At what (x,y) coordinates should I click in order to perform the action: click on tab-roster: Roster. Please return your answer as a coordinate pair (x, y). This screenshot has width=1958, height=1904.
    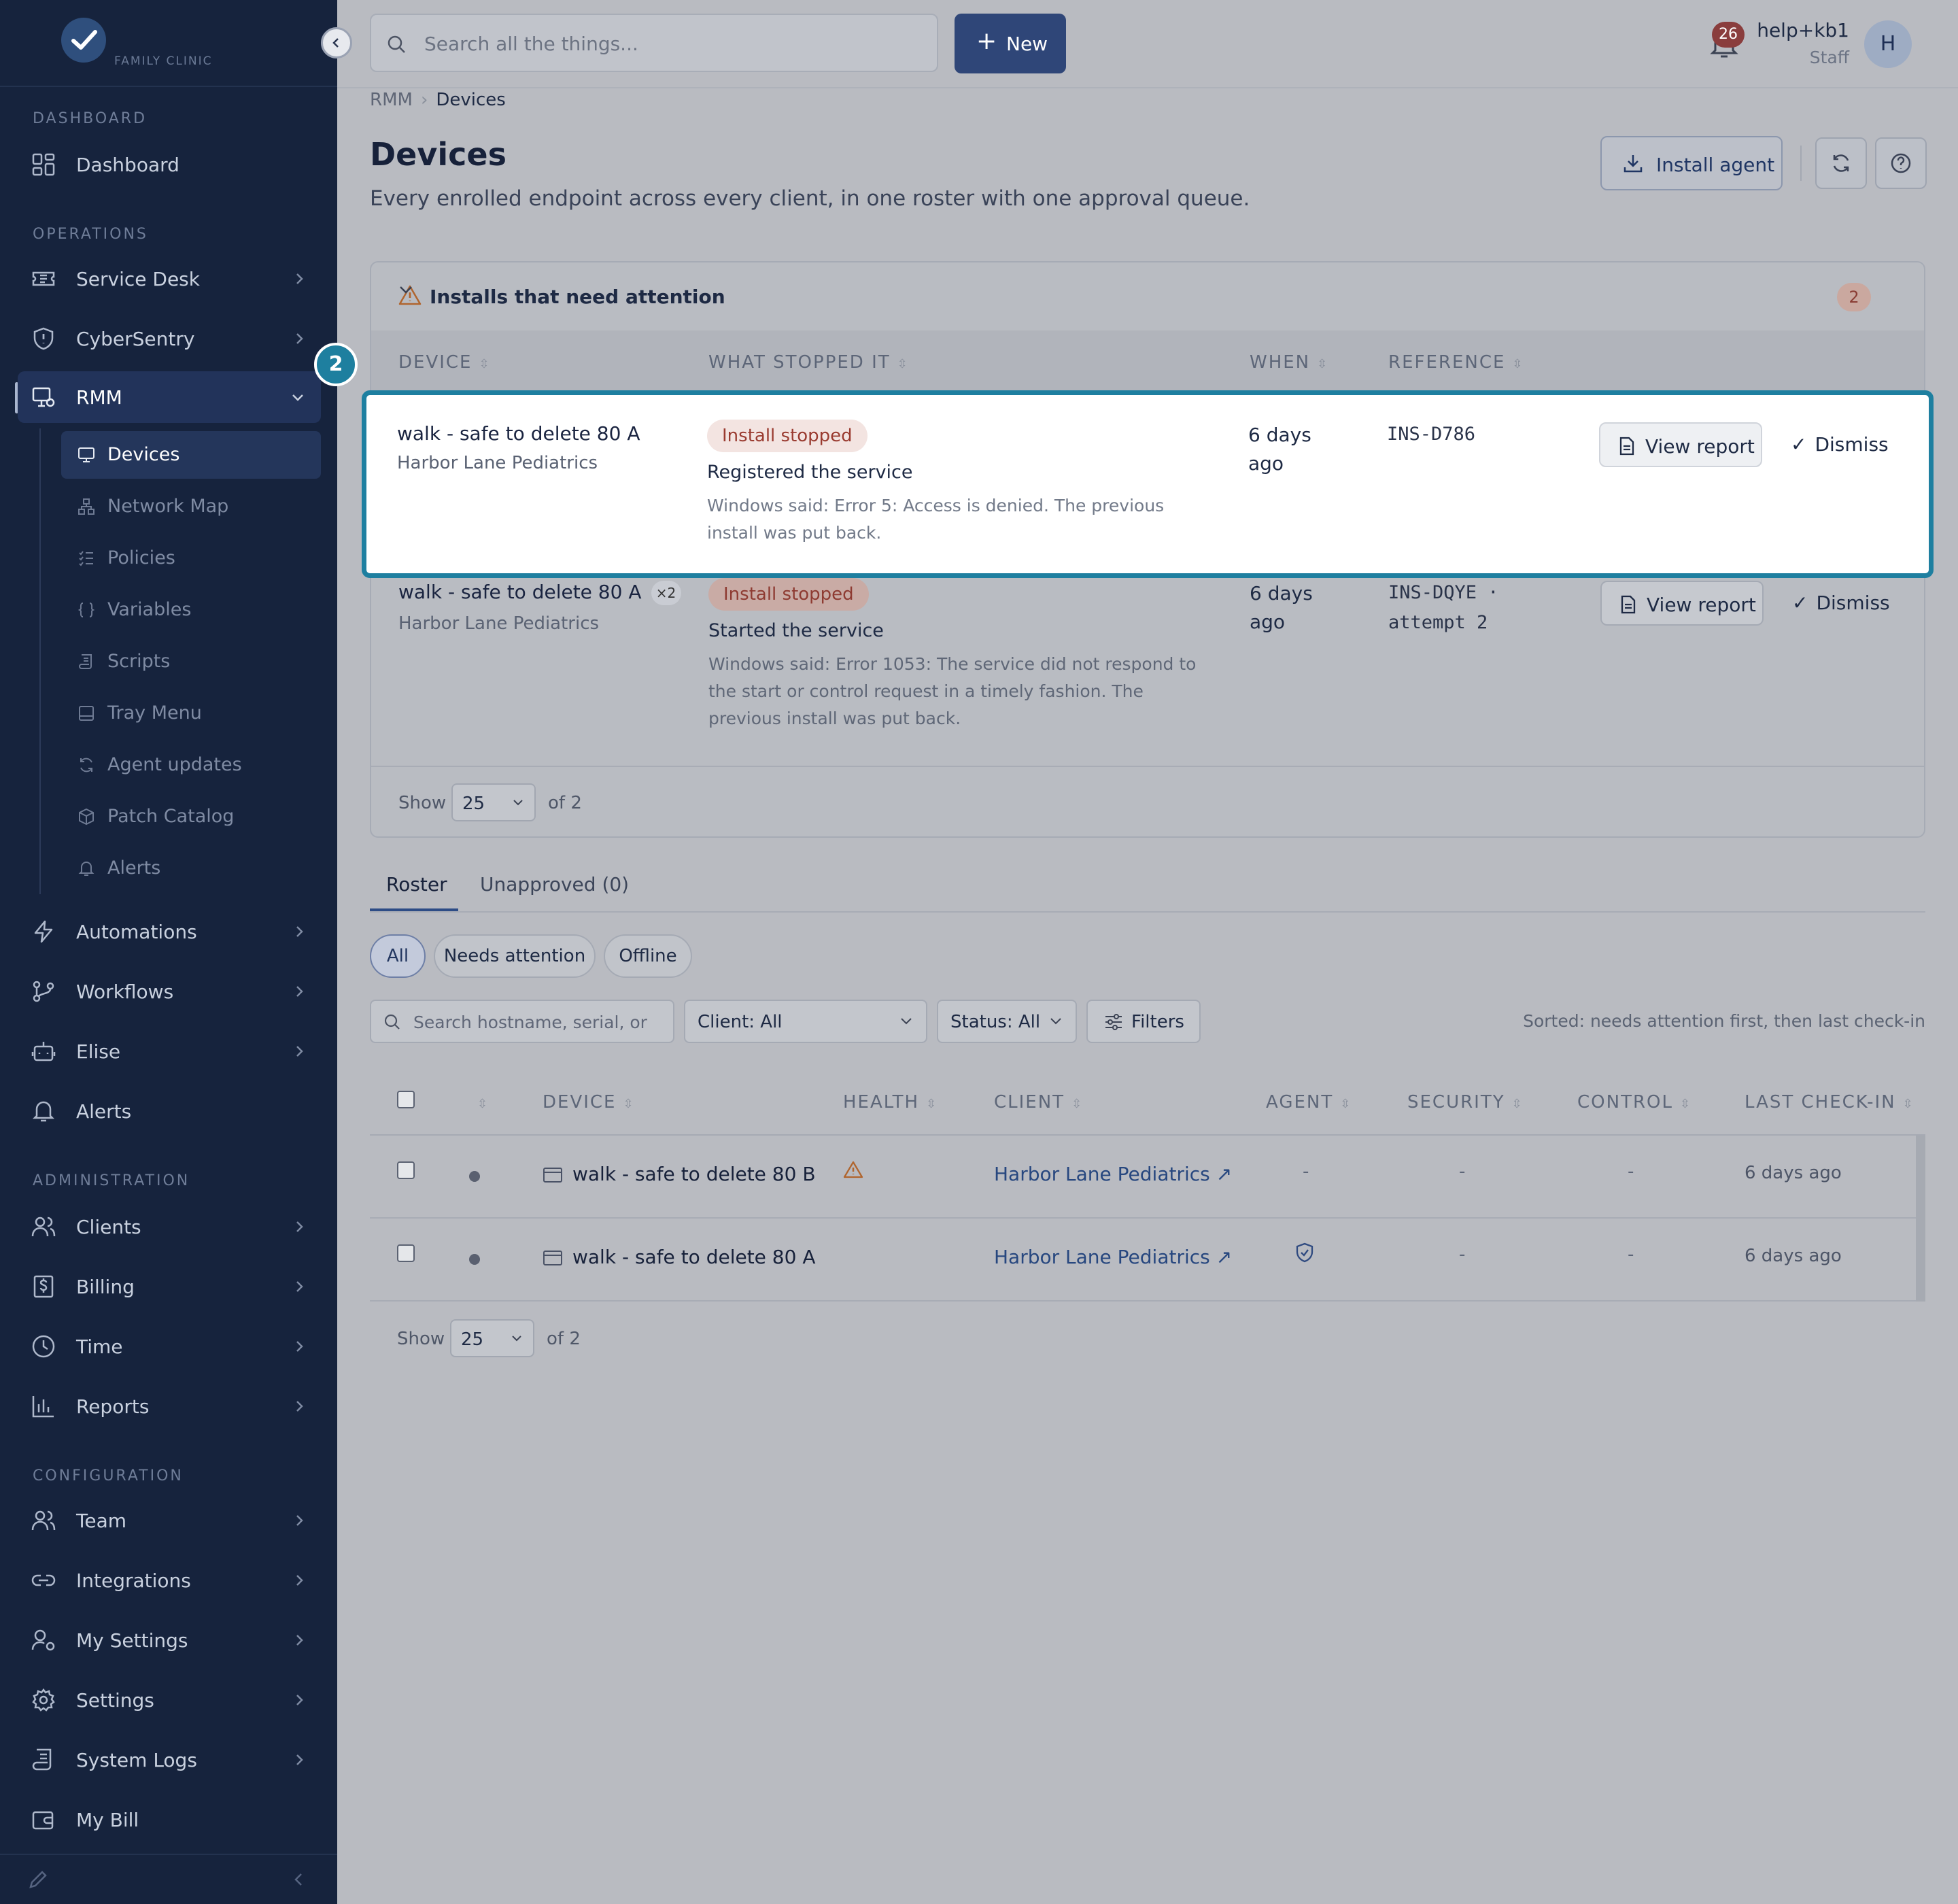
    Looking at the image, I should click on (416, 885).